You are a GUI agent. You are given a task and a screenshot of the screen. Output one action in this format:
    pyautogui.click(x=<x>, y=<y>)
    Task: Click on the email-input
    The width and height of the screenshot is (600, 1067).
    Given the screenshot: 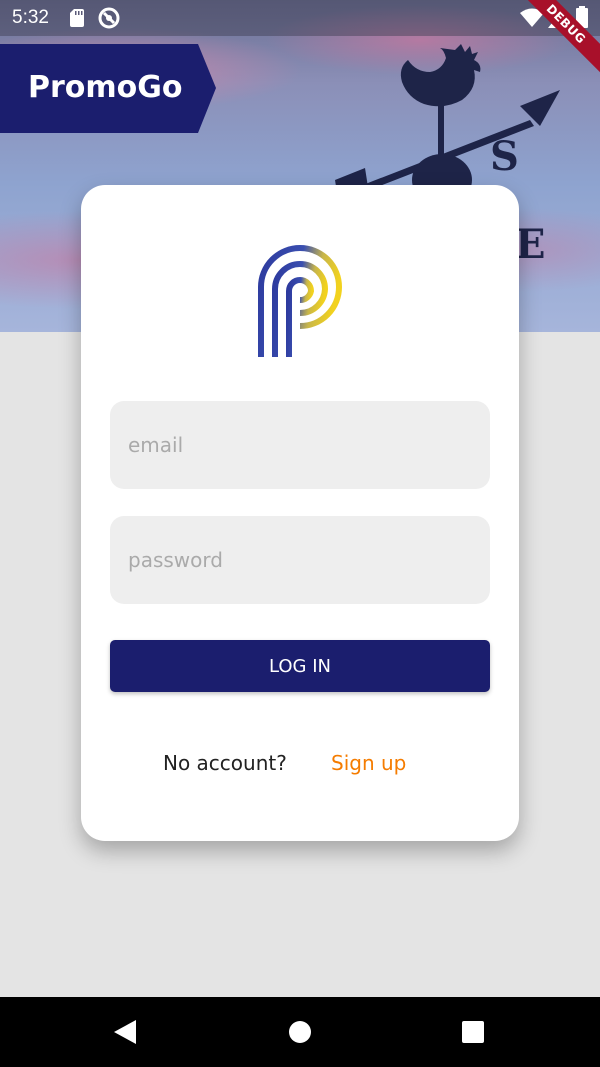 What is the action you would take?
    pyautogui.click(x=300, y=445)
    